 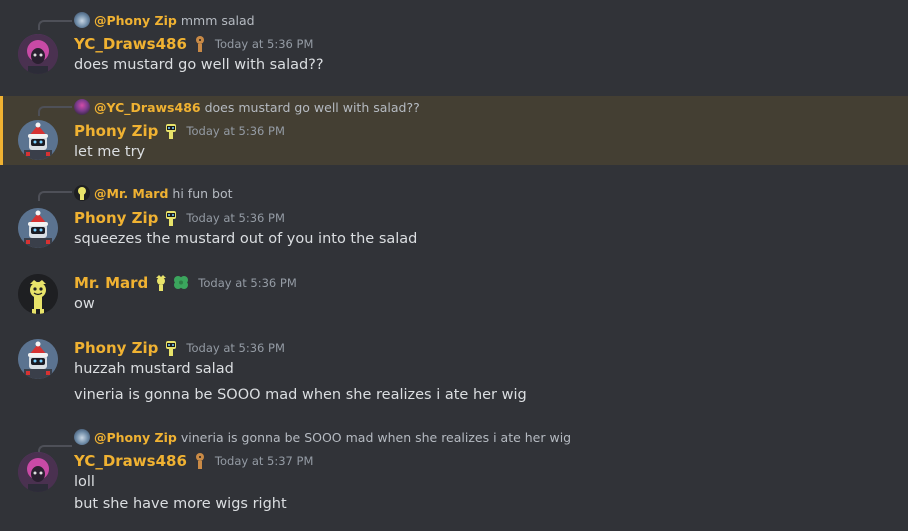 What do you see at coordinates (111, 283) in the screenshot?
I see `author-name: Mr. Mard` at bounding box center [111, 283].